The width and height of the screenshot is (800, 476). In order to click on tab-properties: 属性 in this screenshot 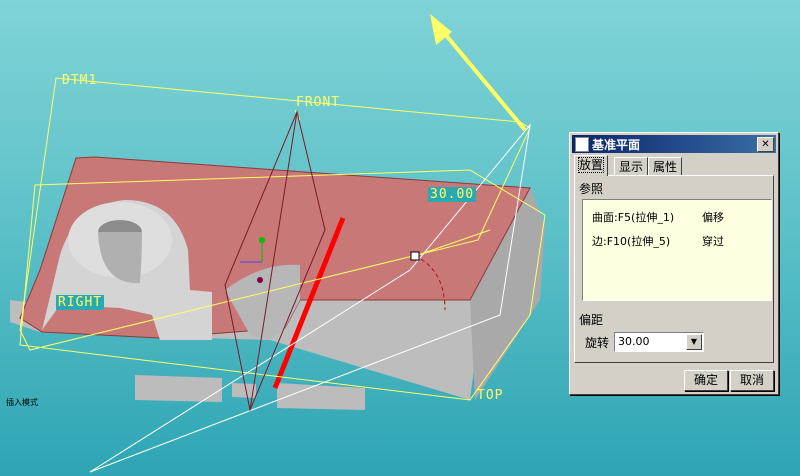, I will do `click(665, 166)`.